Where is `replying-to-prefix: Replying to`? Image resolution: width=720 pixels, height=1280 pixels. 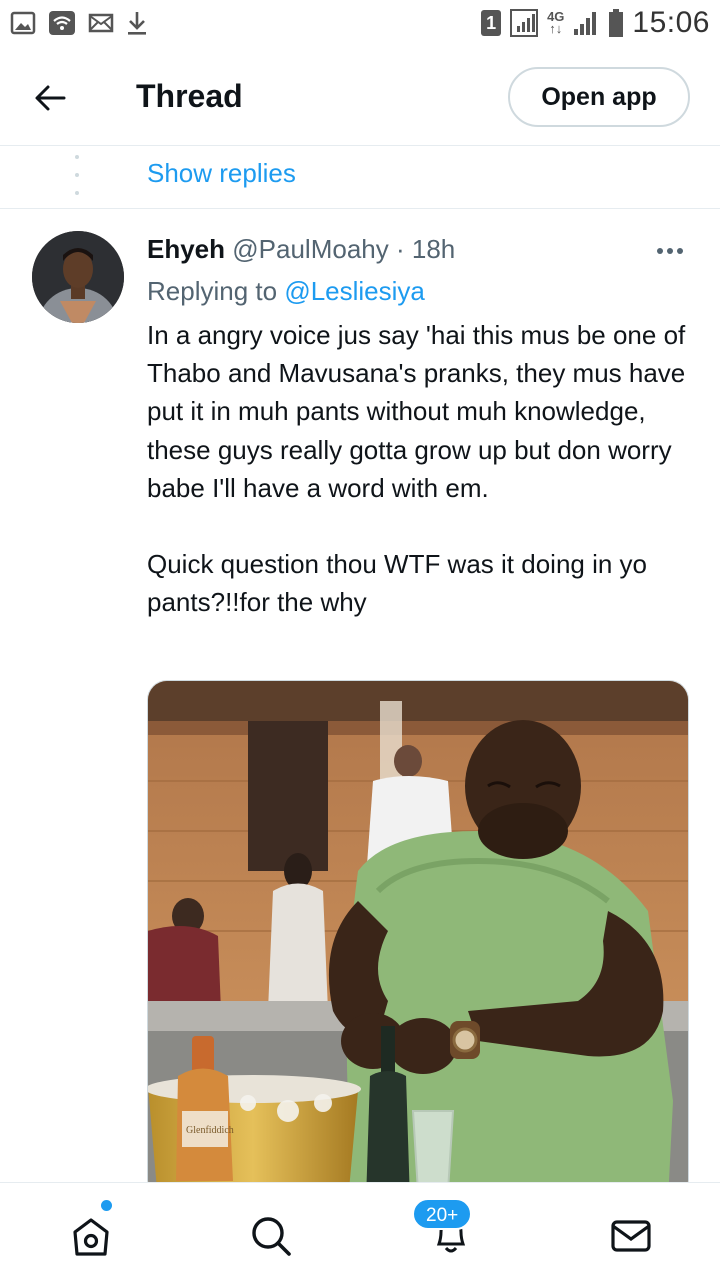
replying-to-prefix: Replying to is located at coordinates (212, 291).